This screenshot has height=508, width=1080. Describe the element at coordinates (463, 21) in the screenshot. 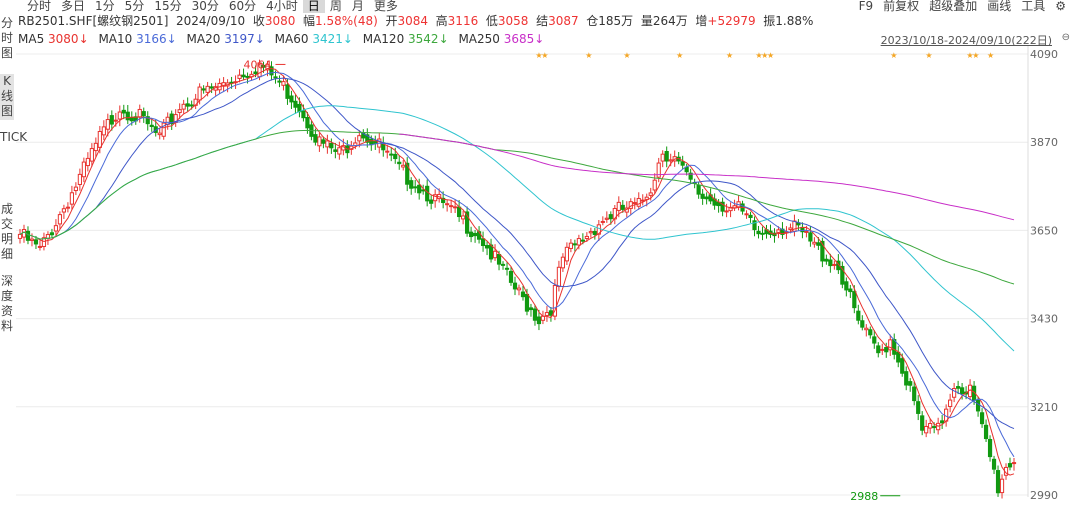

I see `high-value: 3116` at that location.